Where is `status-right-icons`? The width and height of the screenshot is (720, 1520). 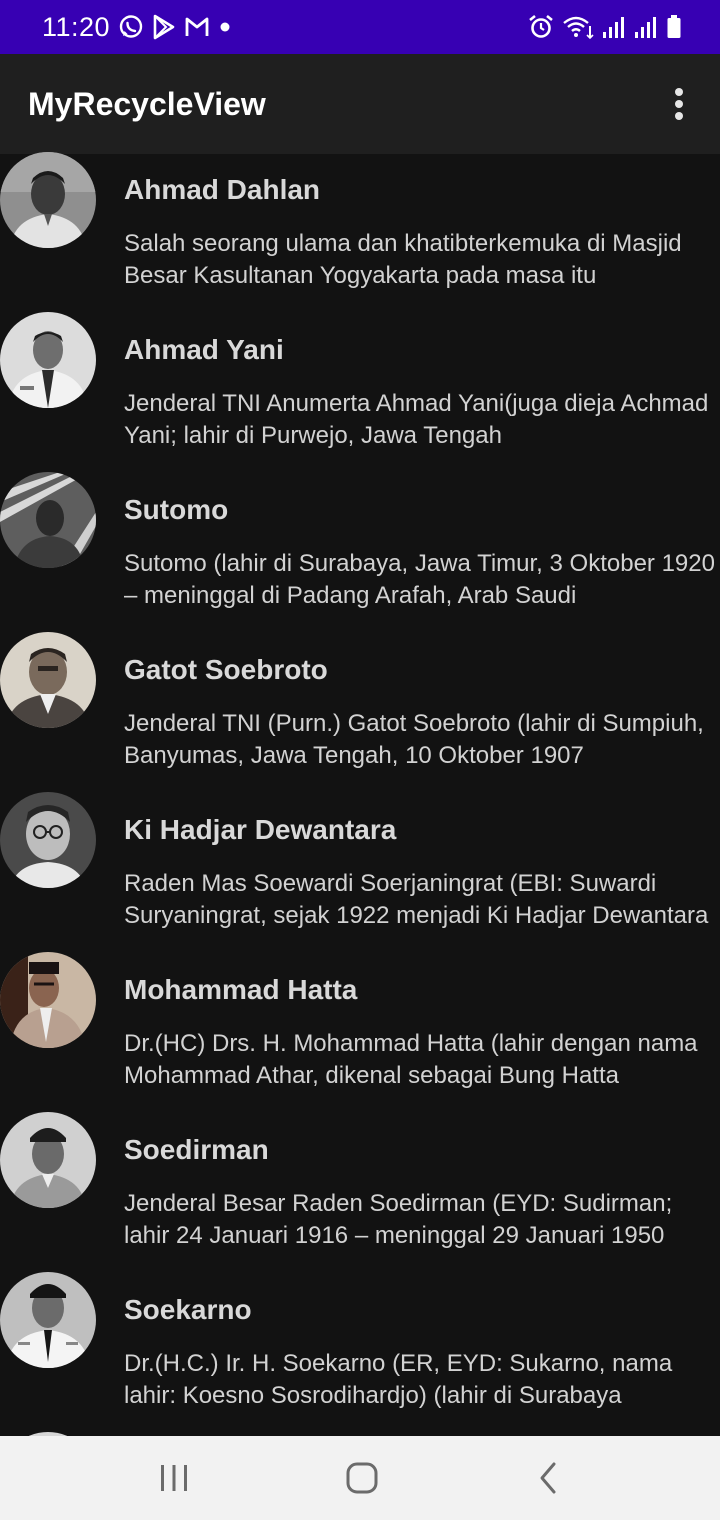 status-right-icons is located at coordinates (601, 27).